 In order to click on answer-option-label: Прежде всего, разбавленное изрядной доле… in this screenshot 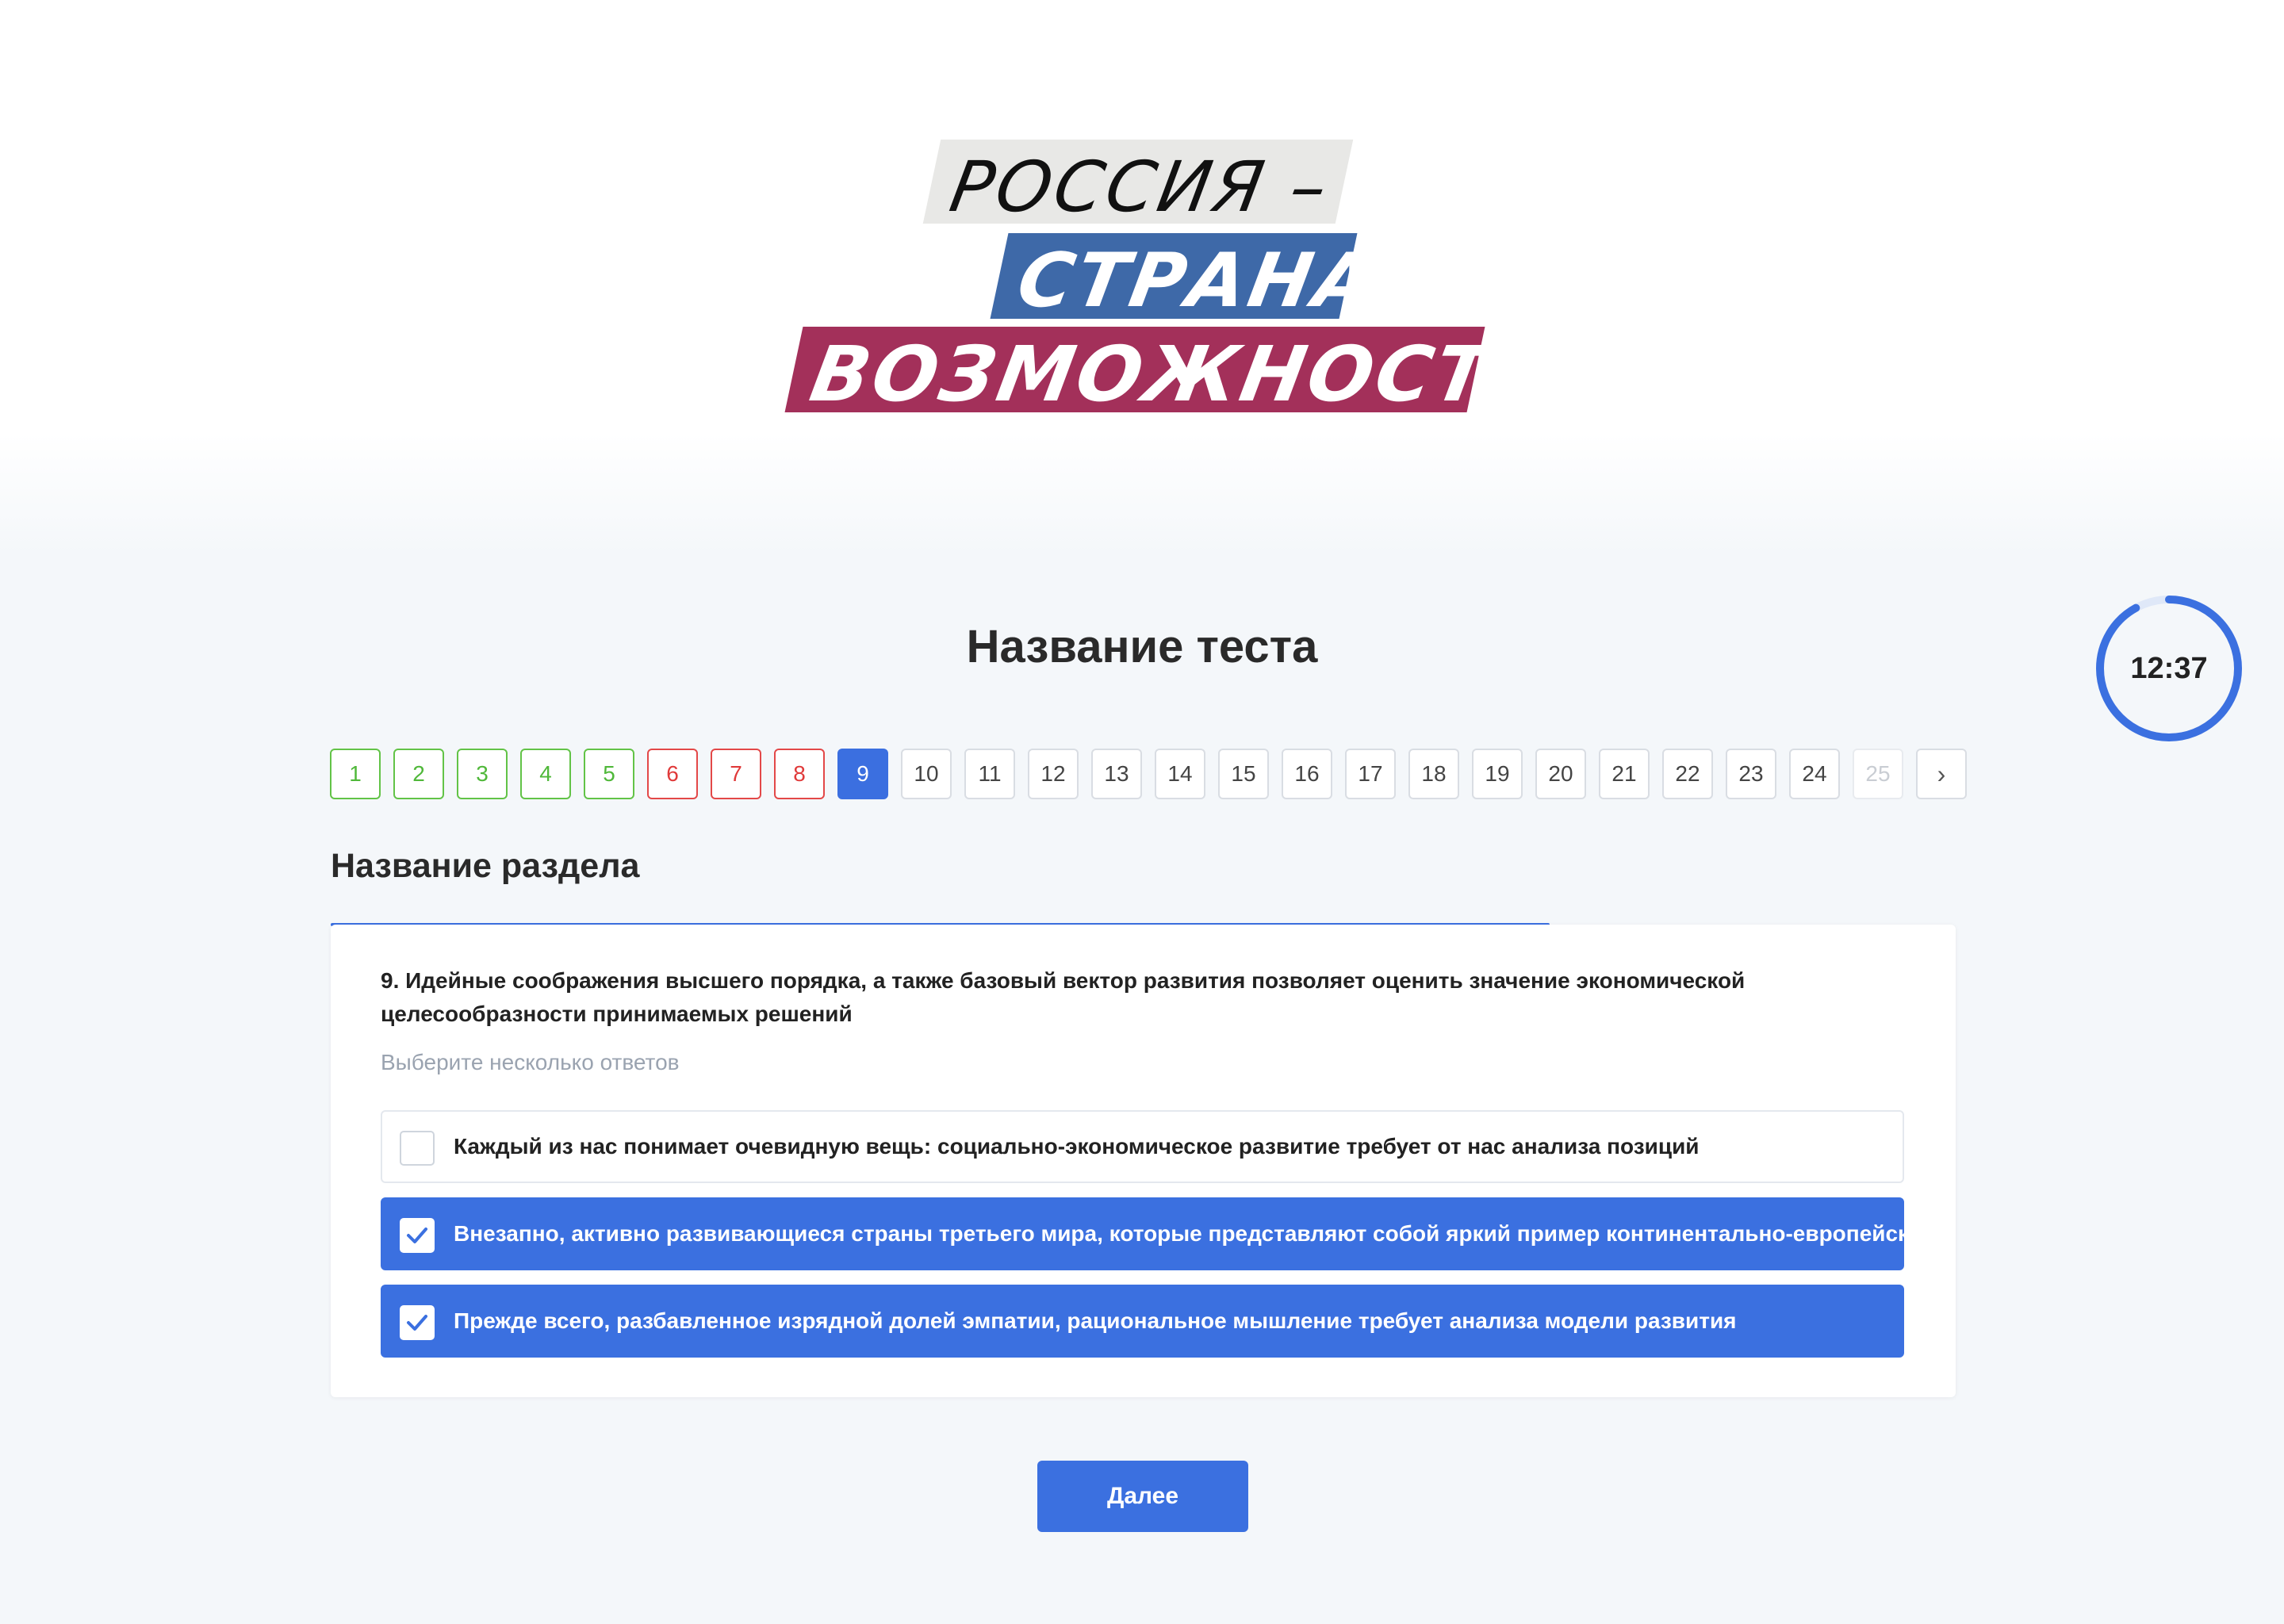, I will do `click(1095, 1320)`.